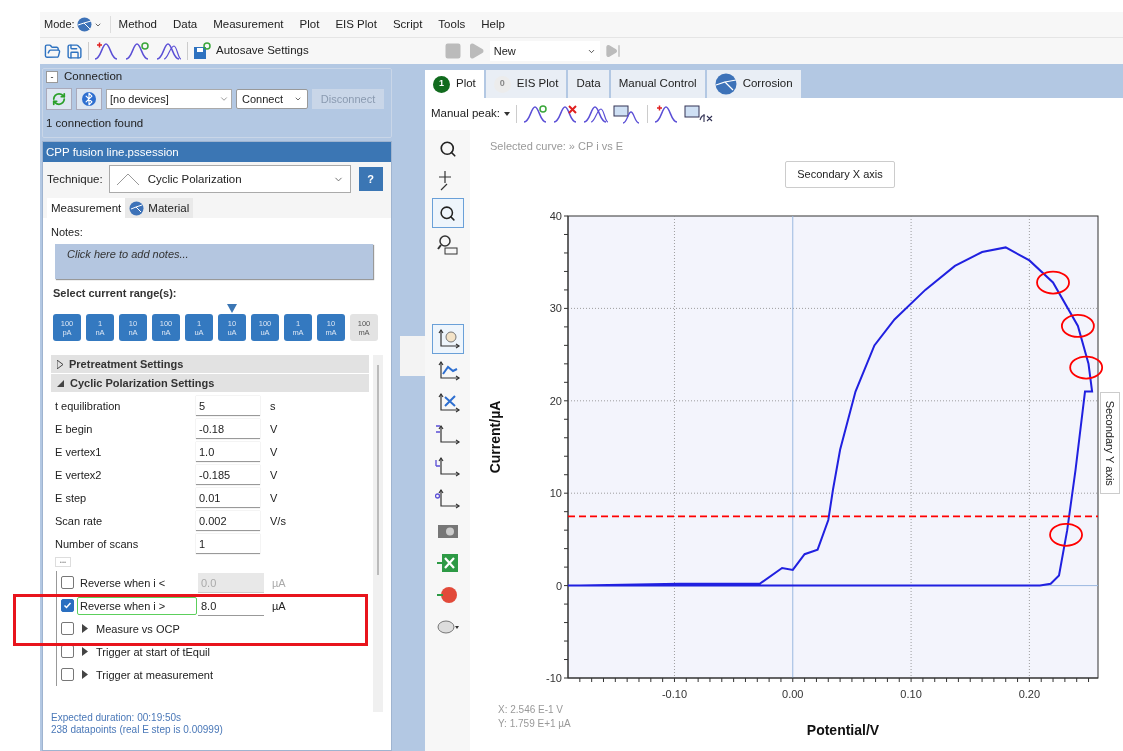  Describe the element at coordinates (356, 24) in the screenshot. I see `menu-item: EIS Plot` at that location.